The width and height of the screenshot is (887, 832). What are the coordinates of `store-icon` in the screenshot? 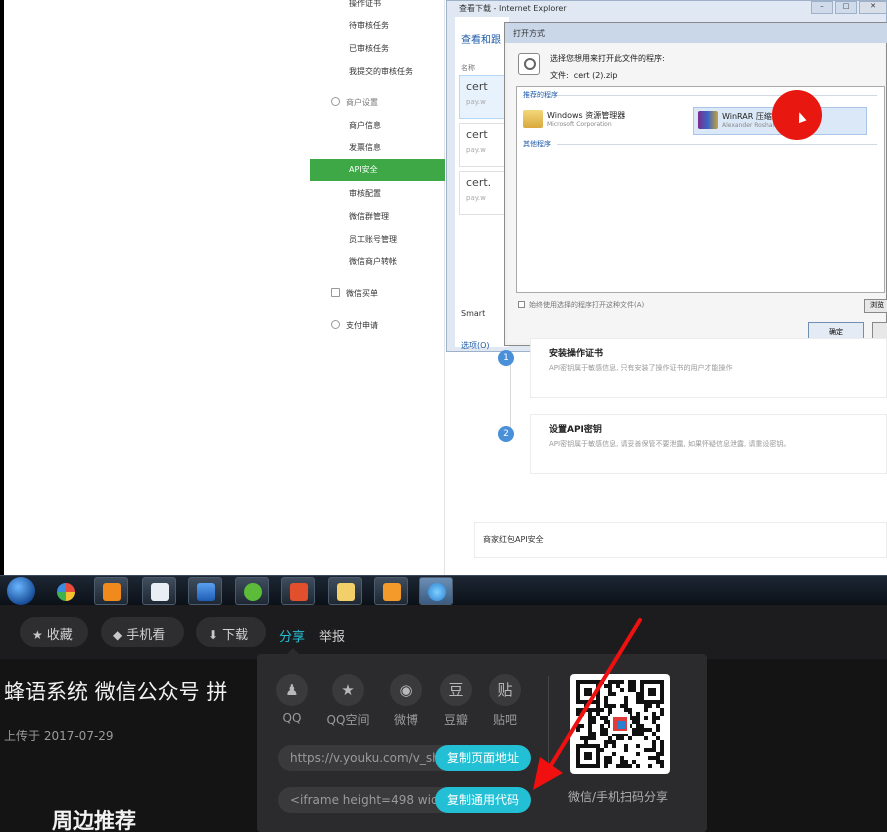 It's located at (111, 591).